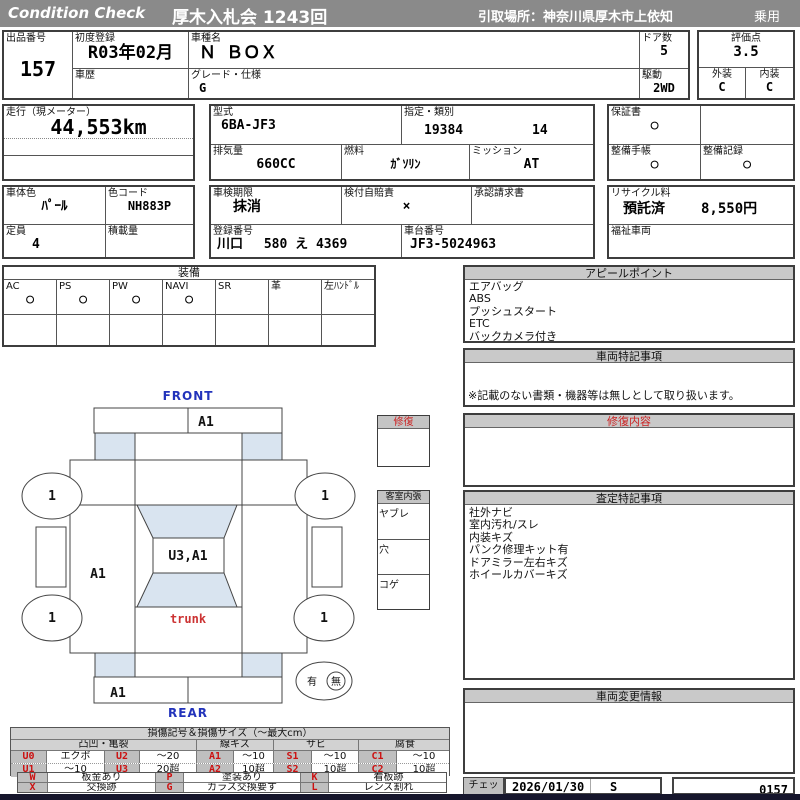 This screenshot has height=800, width=800. I want to click on class-number-value1: 19384, so click(444, 130).